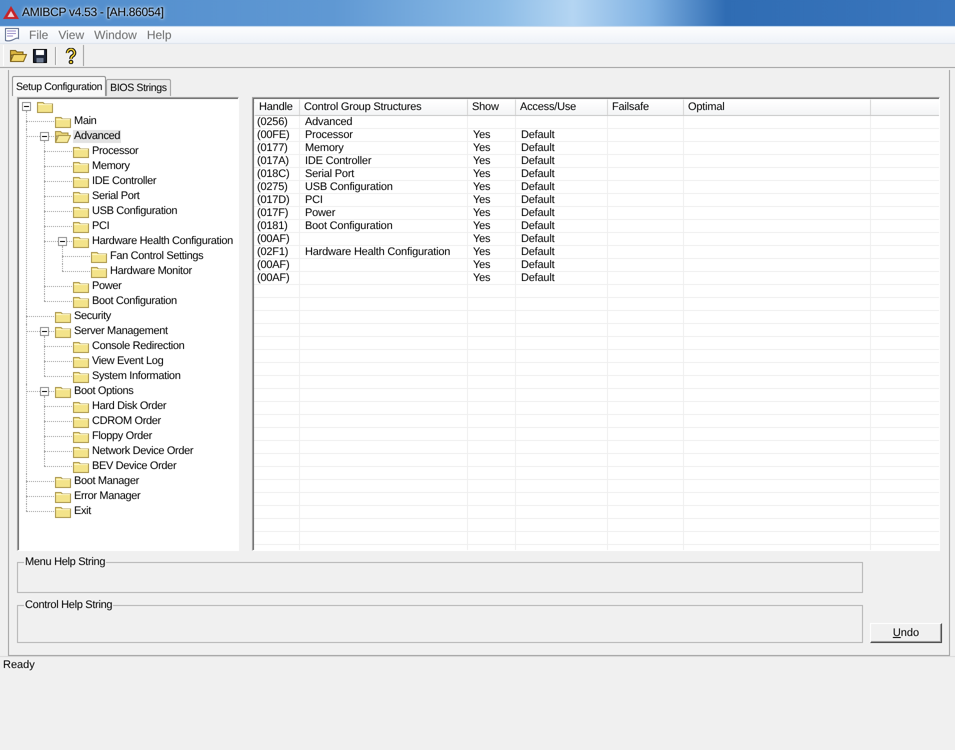 The width and height of the screenshot is (955, 750). What do you see at coordinates (115, 151) in the screenshot?
I see `tree-item: Processor` at bounding box center [115, 151].